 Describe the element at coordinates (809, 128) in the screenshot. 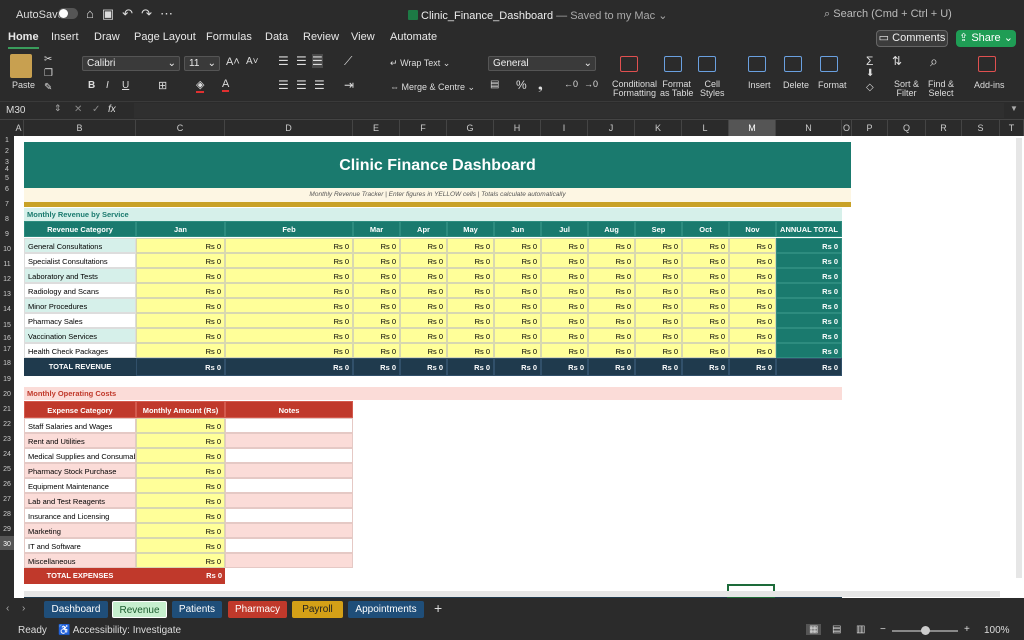

I see `column-header-n: N` at that location.